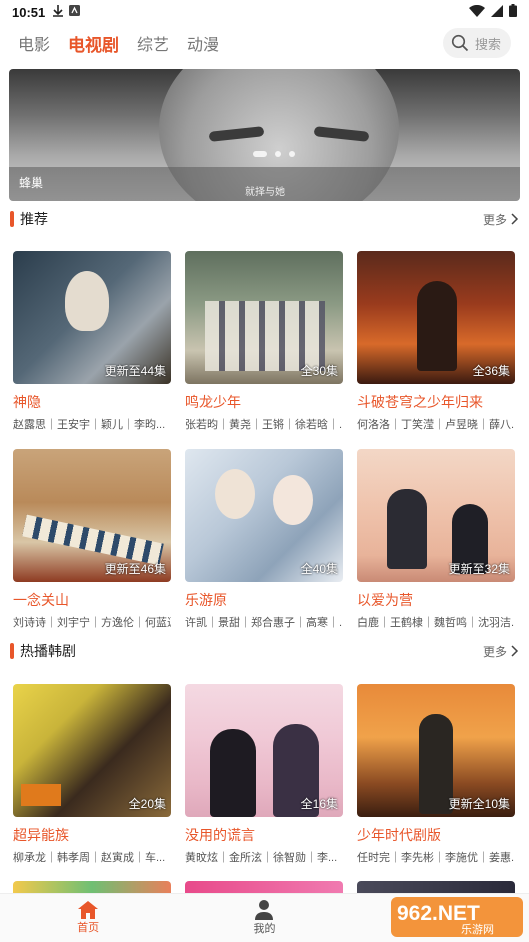 Image resolution: width=529 pixels, height=942 pixels. What do you see at coordinates (399, 835) in the screenshot?
I see `drama-title: 少年时代剧版` at bounding box center [399, 835].